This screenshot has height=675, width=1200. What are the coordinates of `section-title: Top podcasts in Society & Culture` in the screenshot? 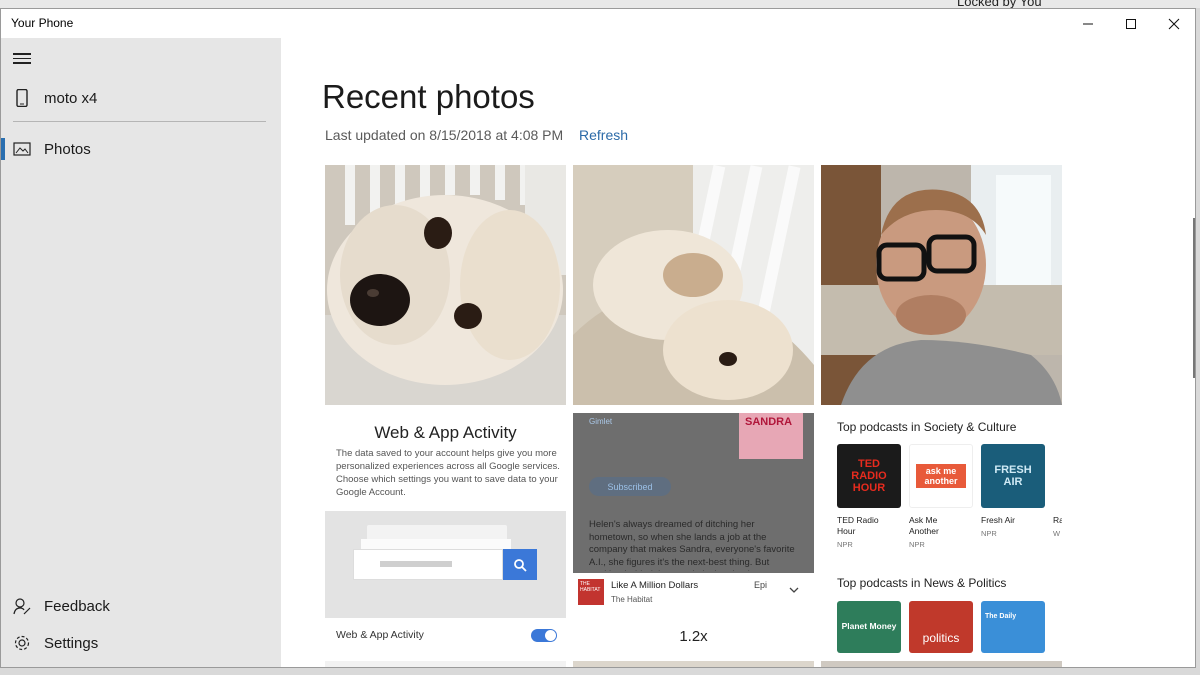 It's located at (927, 427).